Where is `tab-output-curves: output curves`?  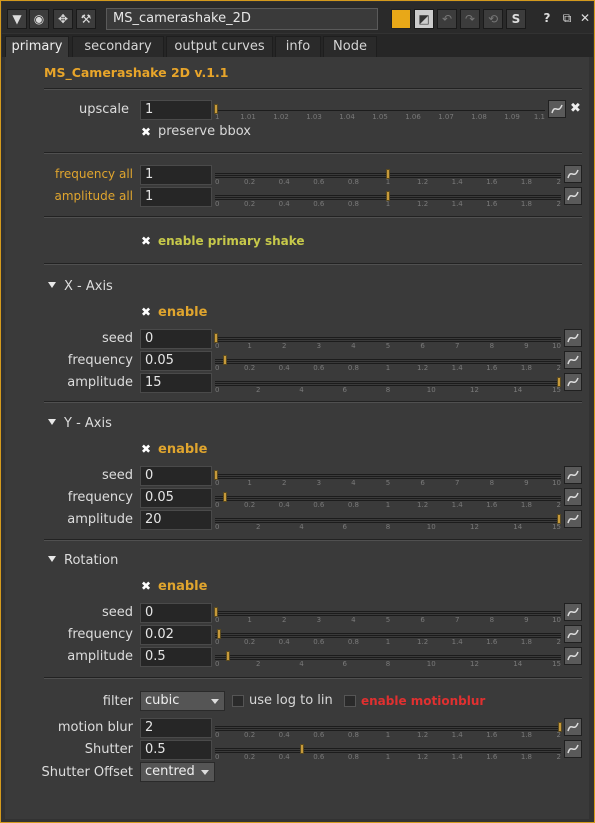 tab-output-curves: output curves is located at coordinates (219, 46).